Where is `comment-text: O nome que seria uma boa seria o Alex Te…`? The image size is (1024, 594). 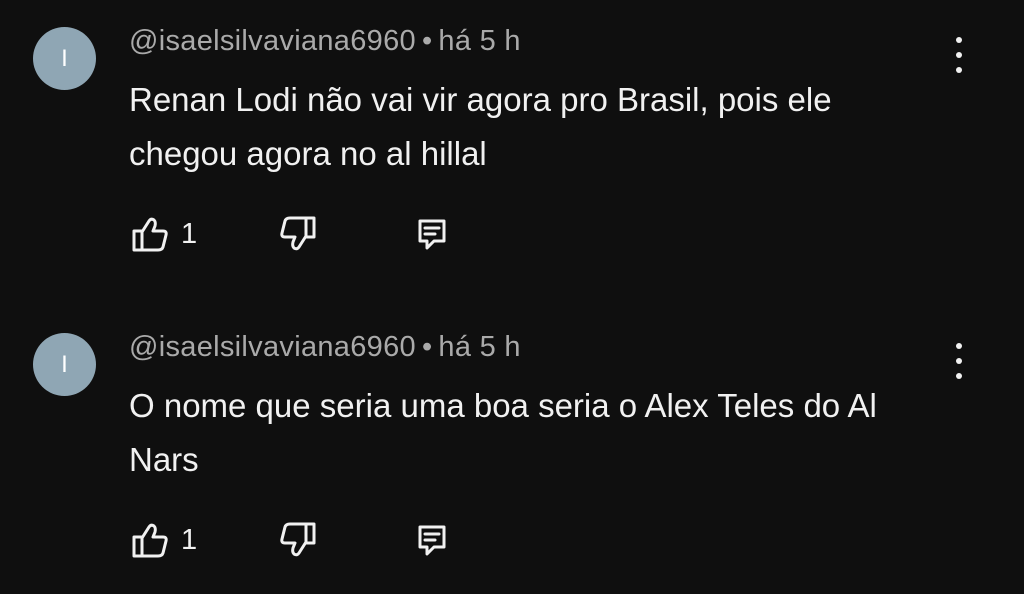
comment-text: O nome que seria uma boa seria o Alex Te… is located at coordinates (503, 432).